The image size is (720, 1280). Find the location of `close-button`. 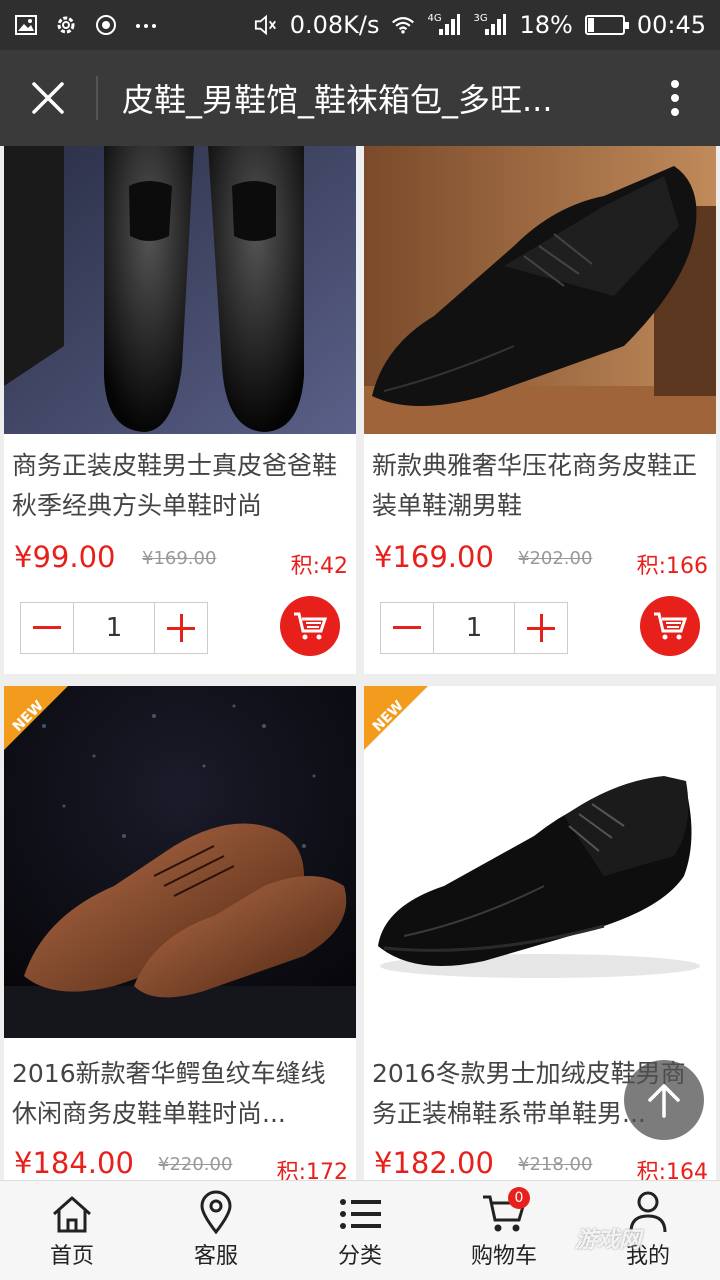

close-button is located at coordinates (48, 98).